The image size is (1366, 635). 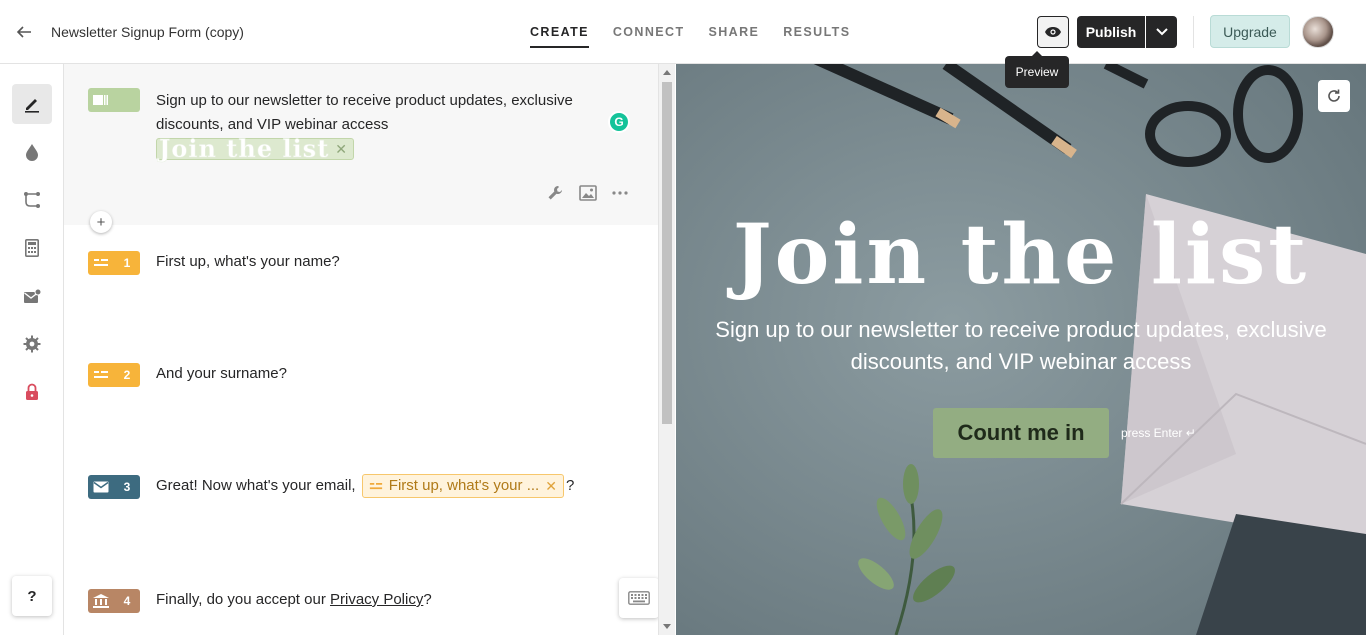 I want to click on keyboard-icon, so click(x=639, y=598).